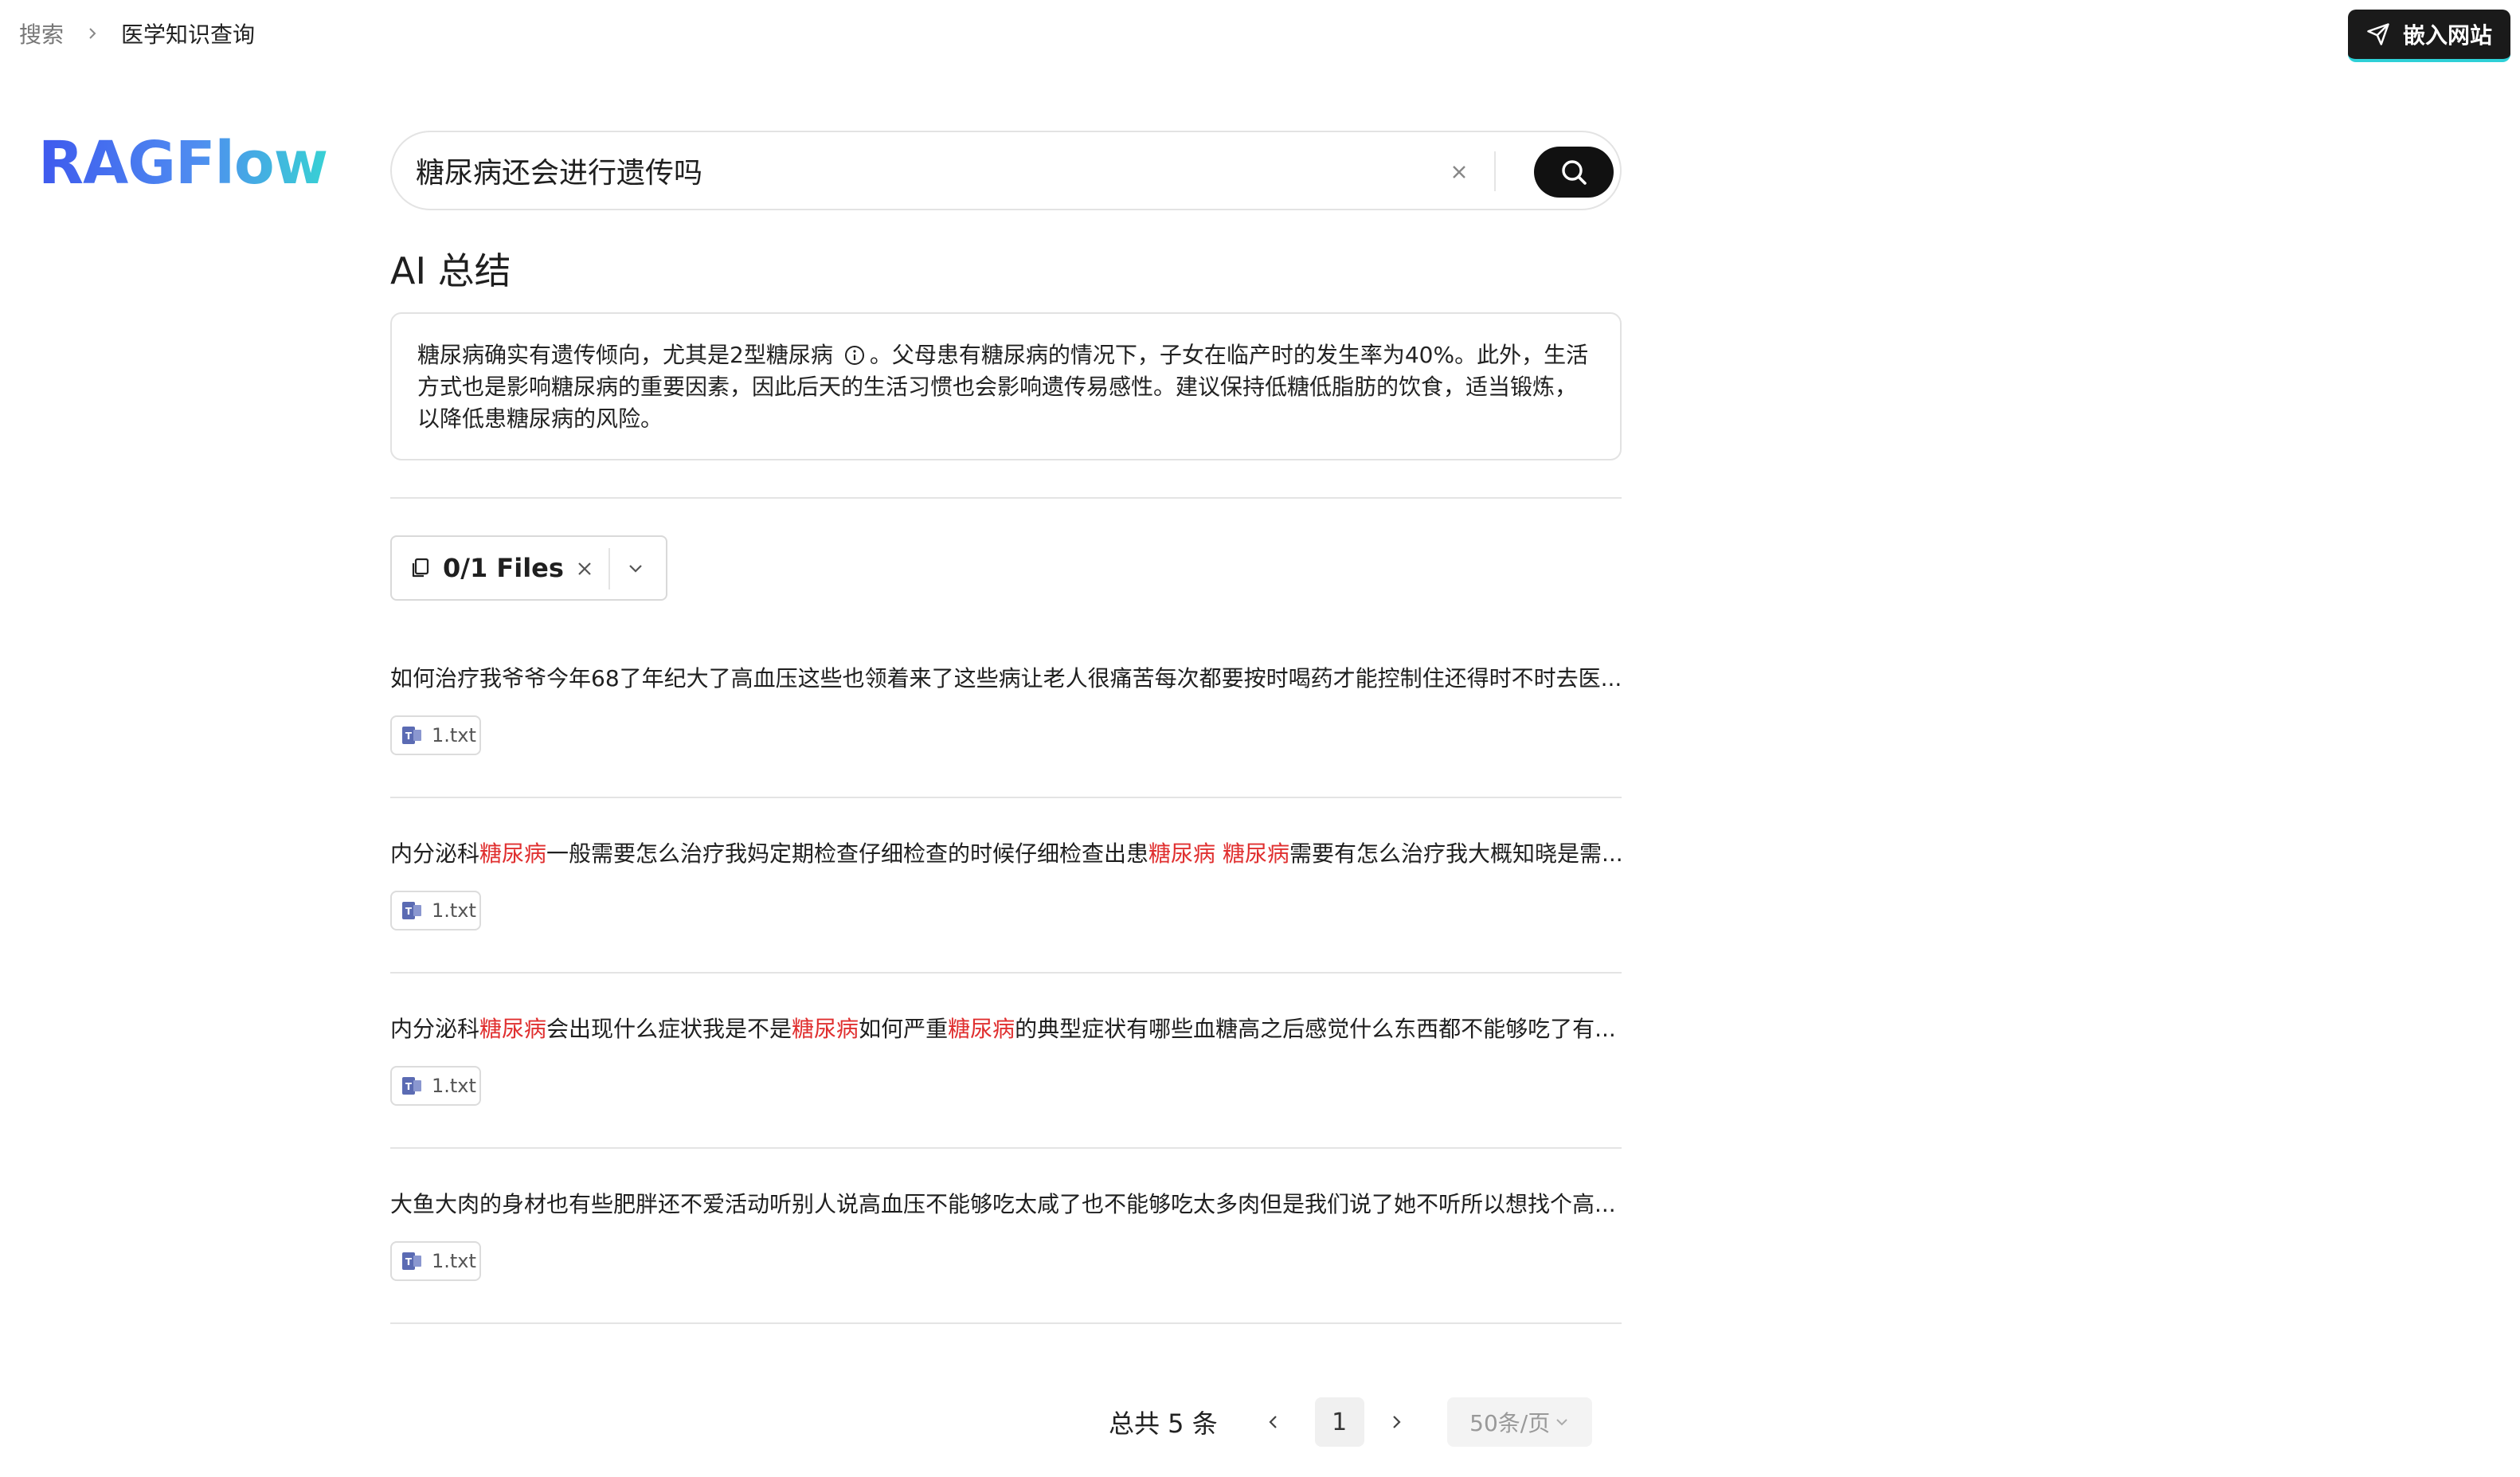  Describe the element at coordinates (2447, 35) in the screenshot. I see `embed-button-label: 嵌入网站` at that location.